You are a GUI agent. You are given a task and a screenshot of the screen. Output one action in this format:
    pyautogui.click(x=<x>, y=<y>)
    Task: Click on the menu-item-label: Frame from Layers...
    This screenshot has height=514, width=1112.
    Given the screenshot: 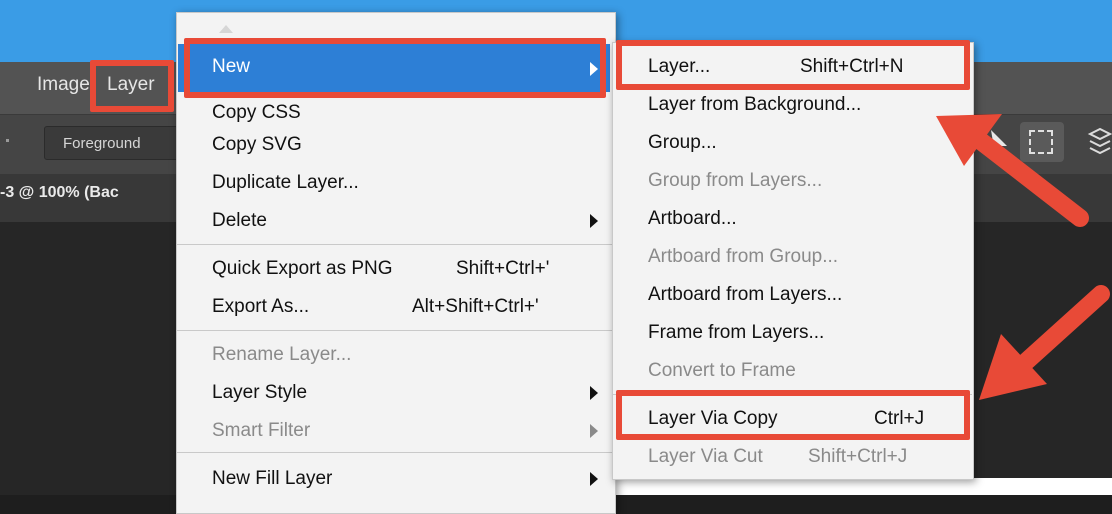 What is the action you would take?
    pyautogui.click(x=736, y=332)
    